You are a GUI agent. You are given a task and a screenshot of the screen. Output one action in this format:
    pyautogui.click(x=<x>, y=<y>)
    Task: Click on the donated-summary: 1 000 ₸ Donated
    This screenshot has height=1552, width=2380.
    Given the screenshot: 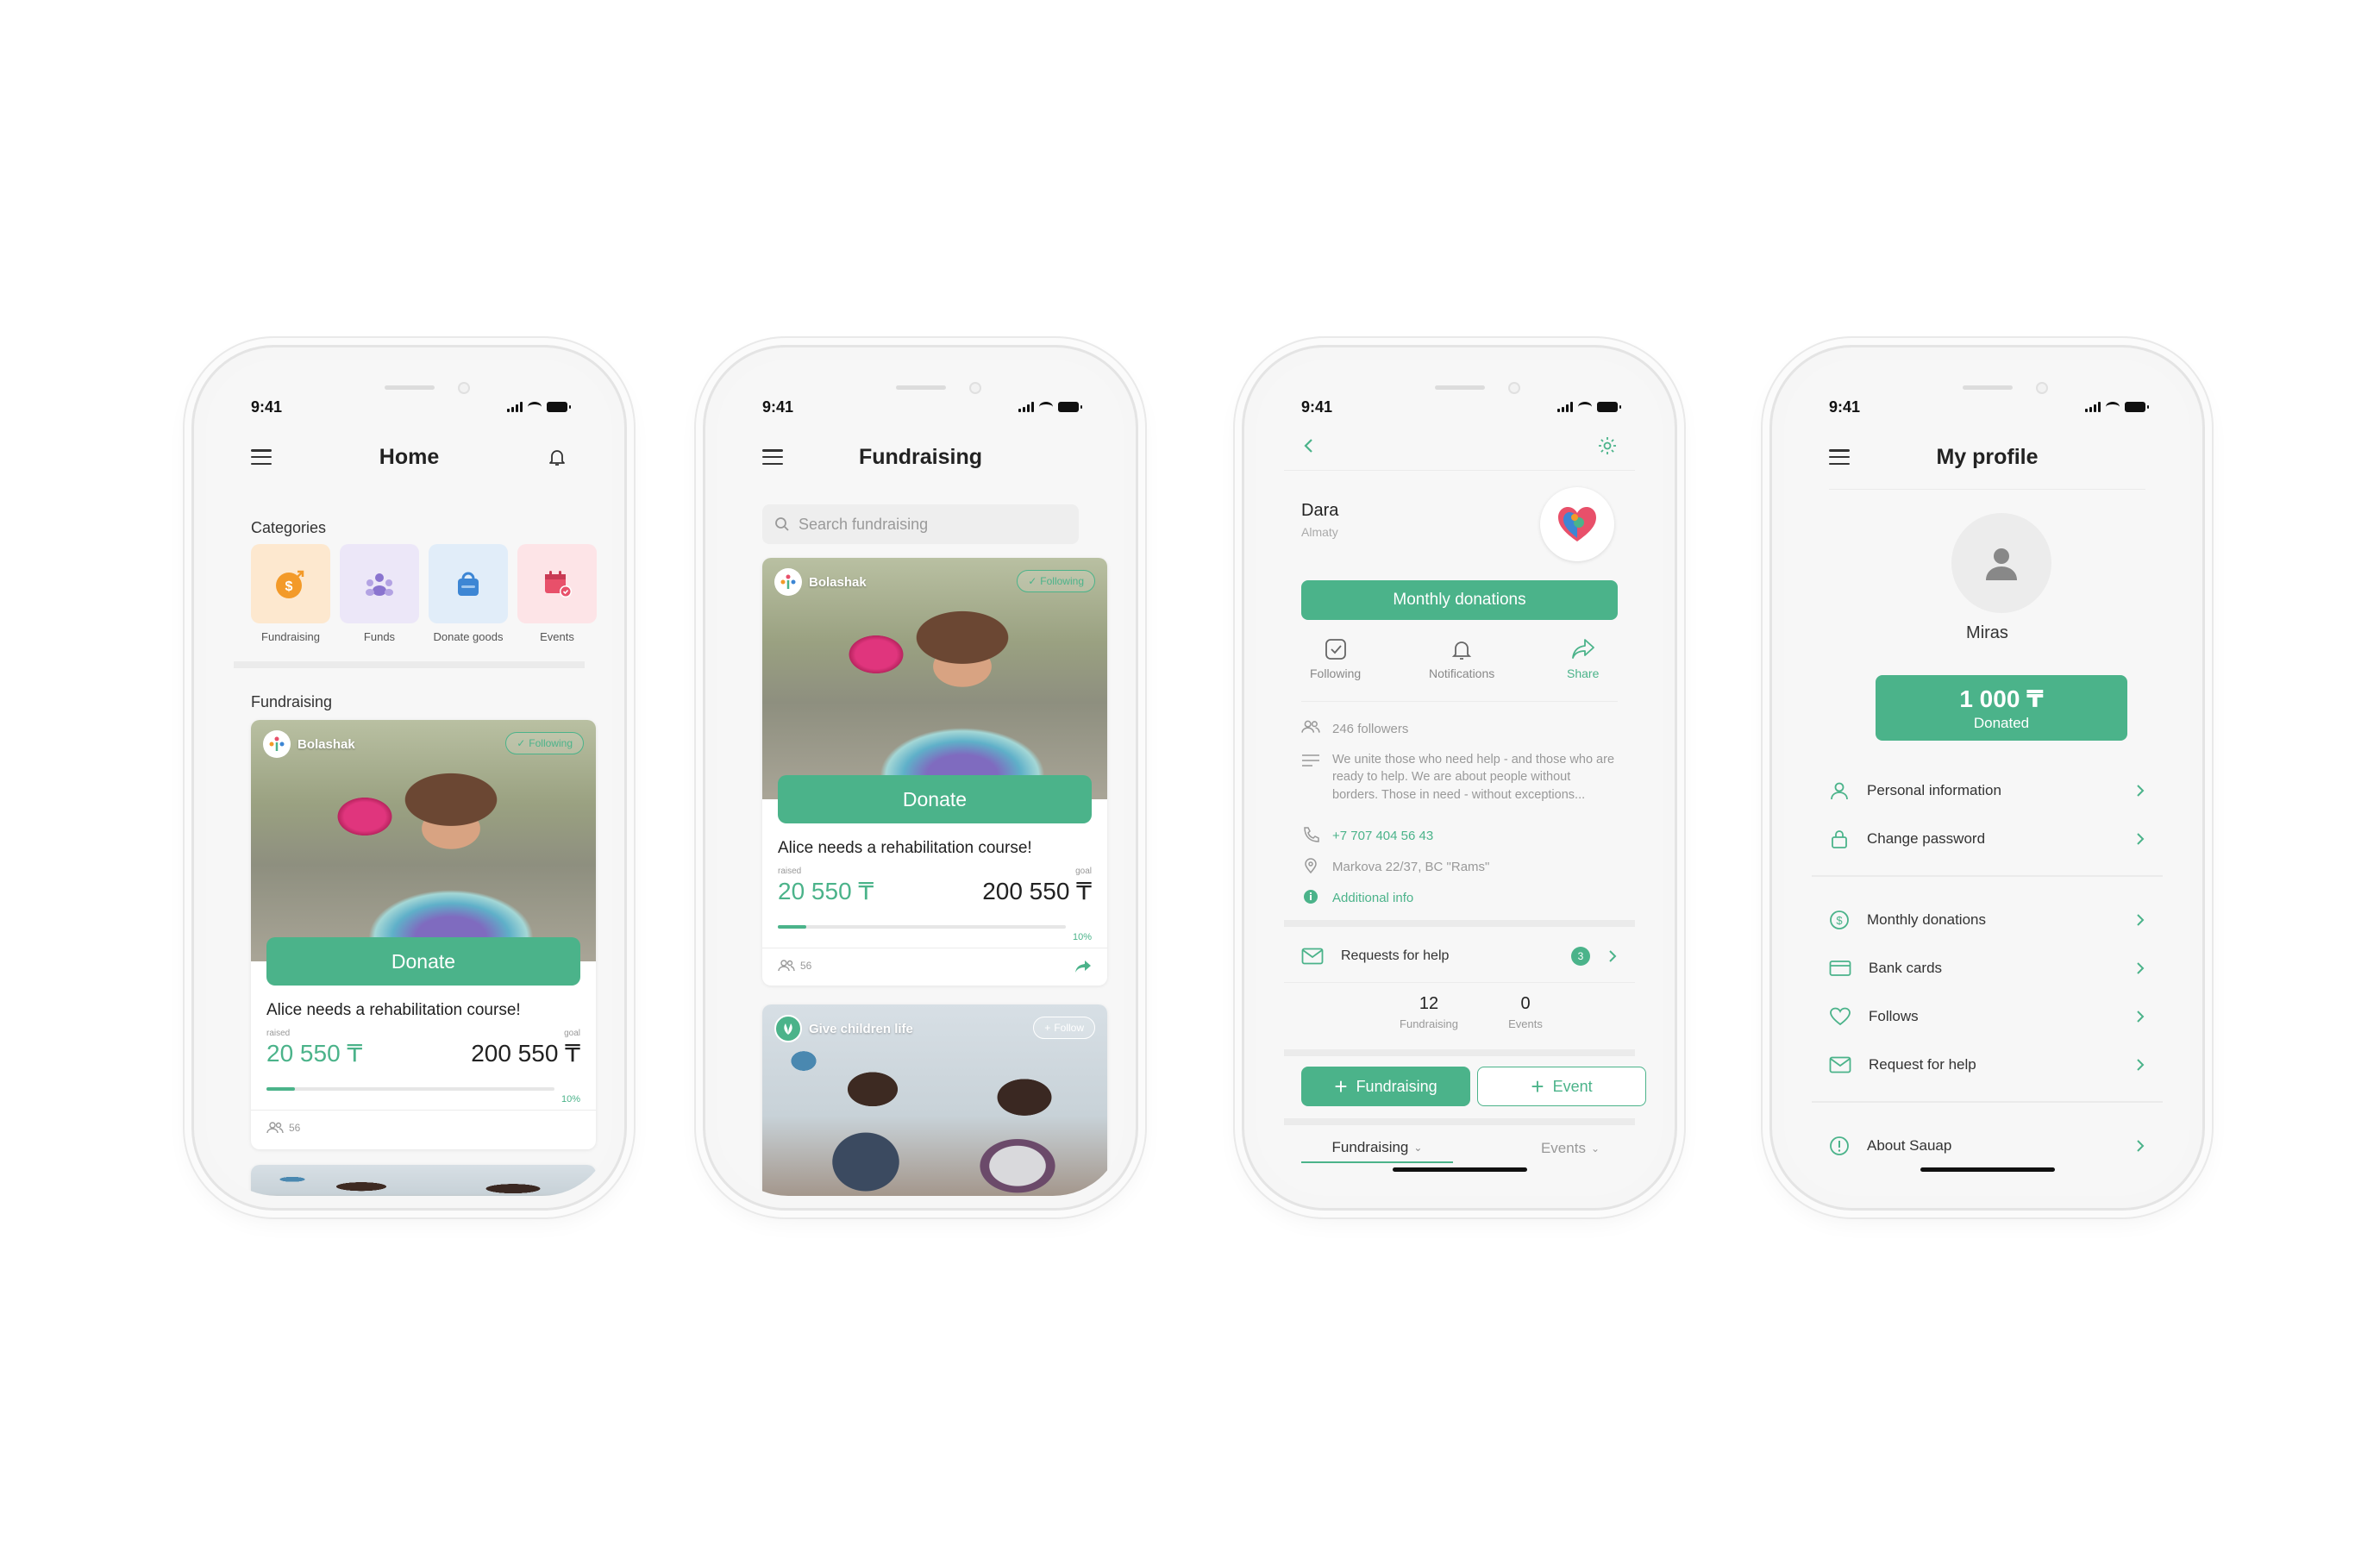 What is the action you would take?
    pyautogui.click(x=2002, y=708)
    